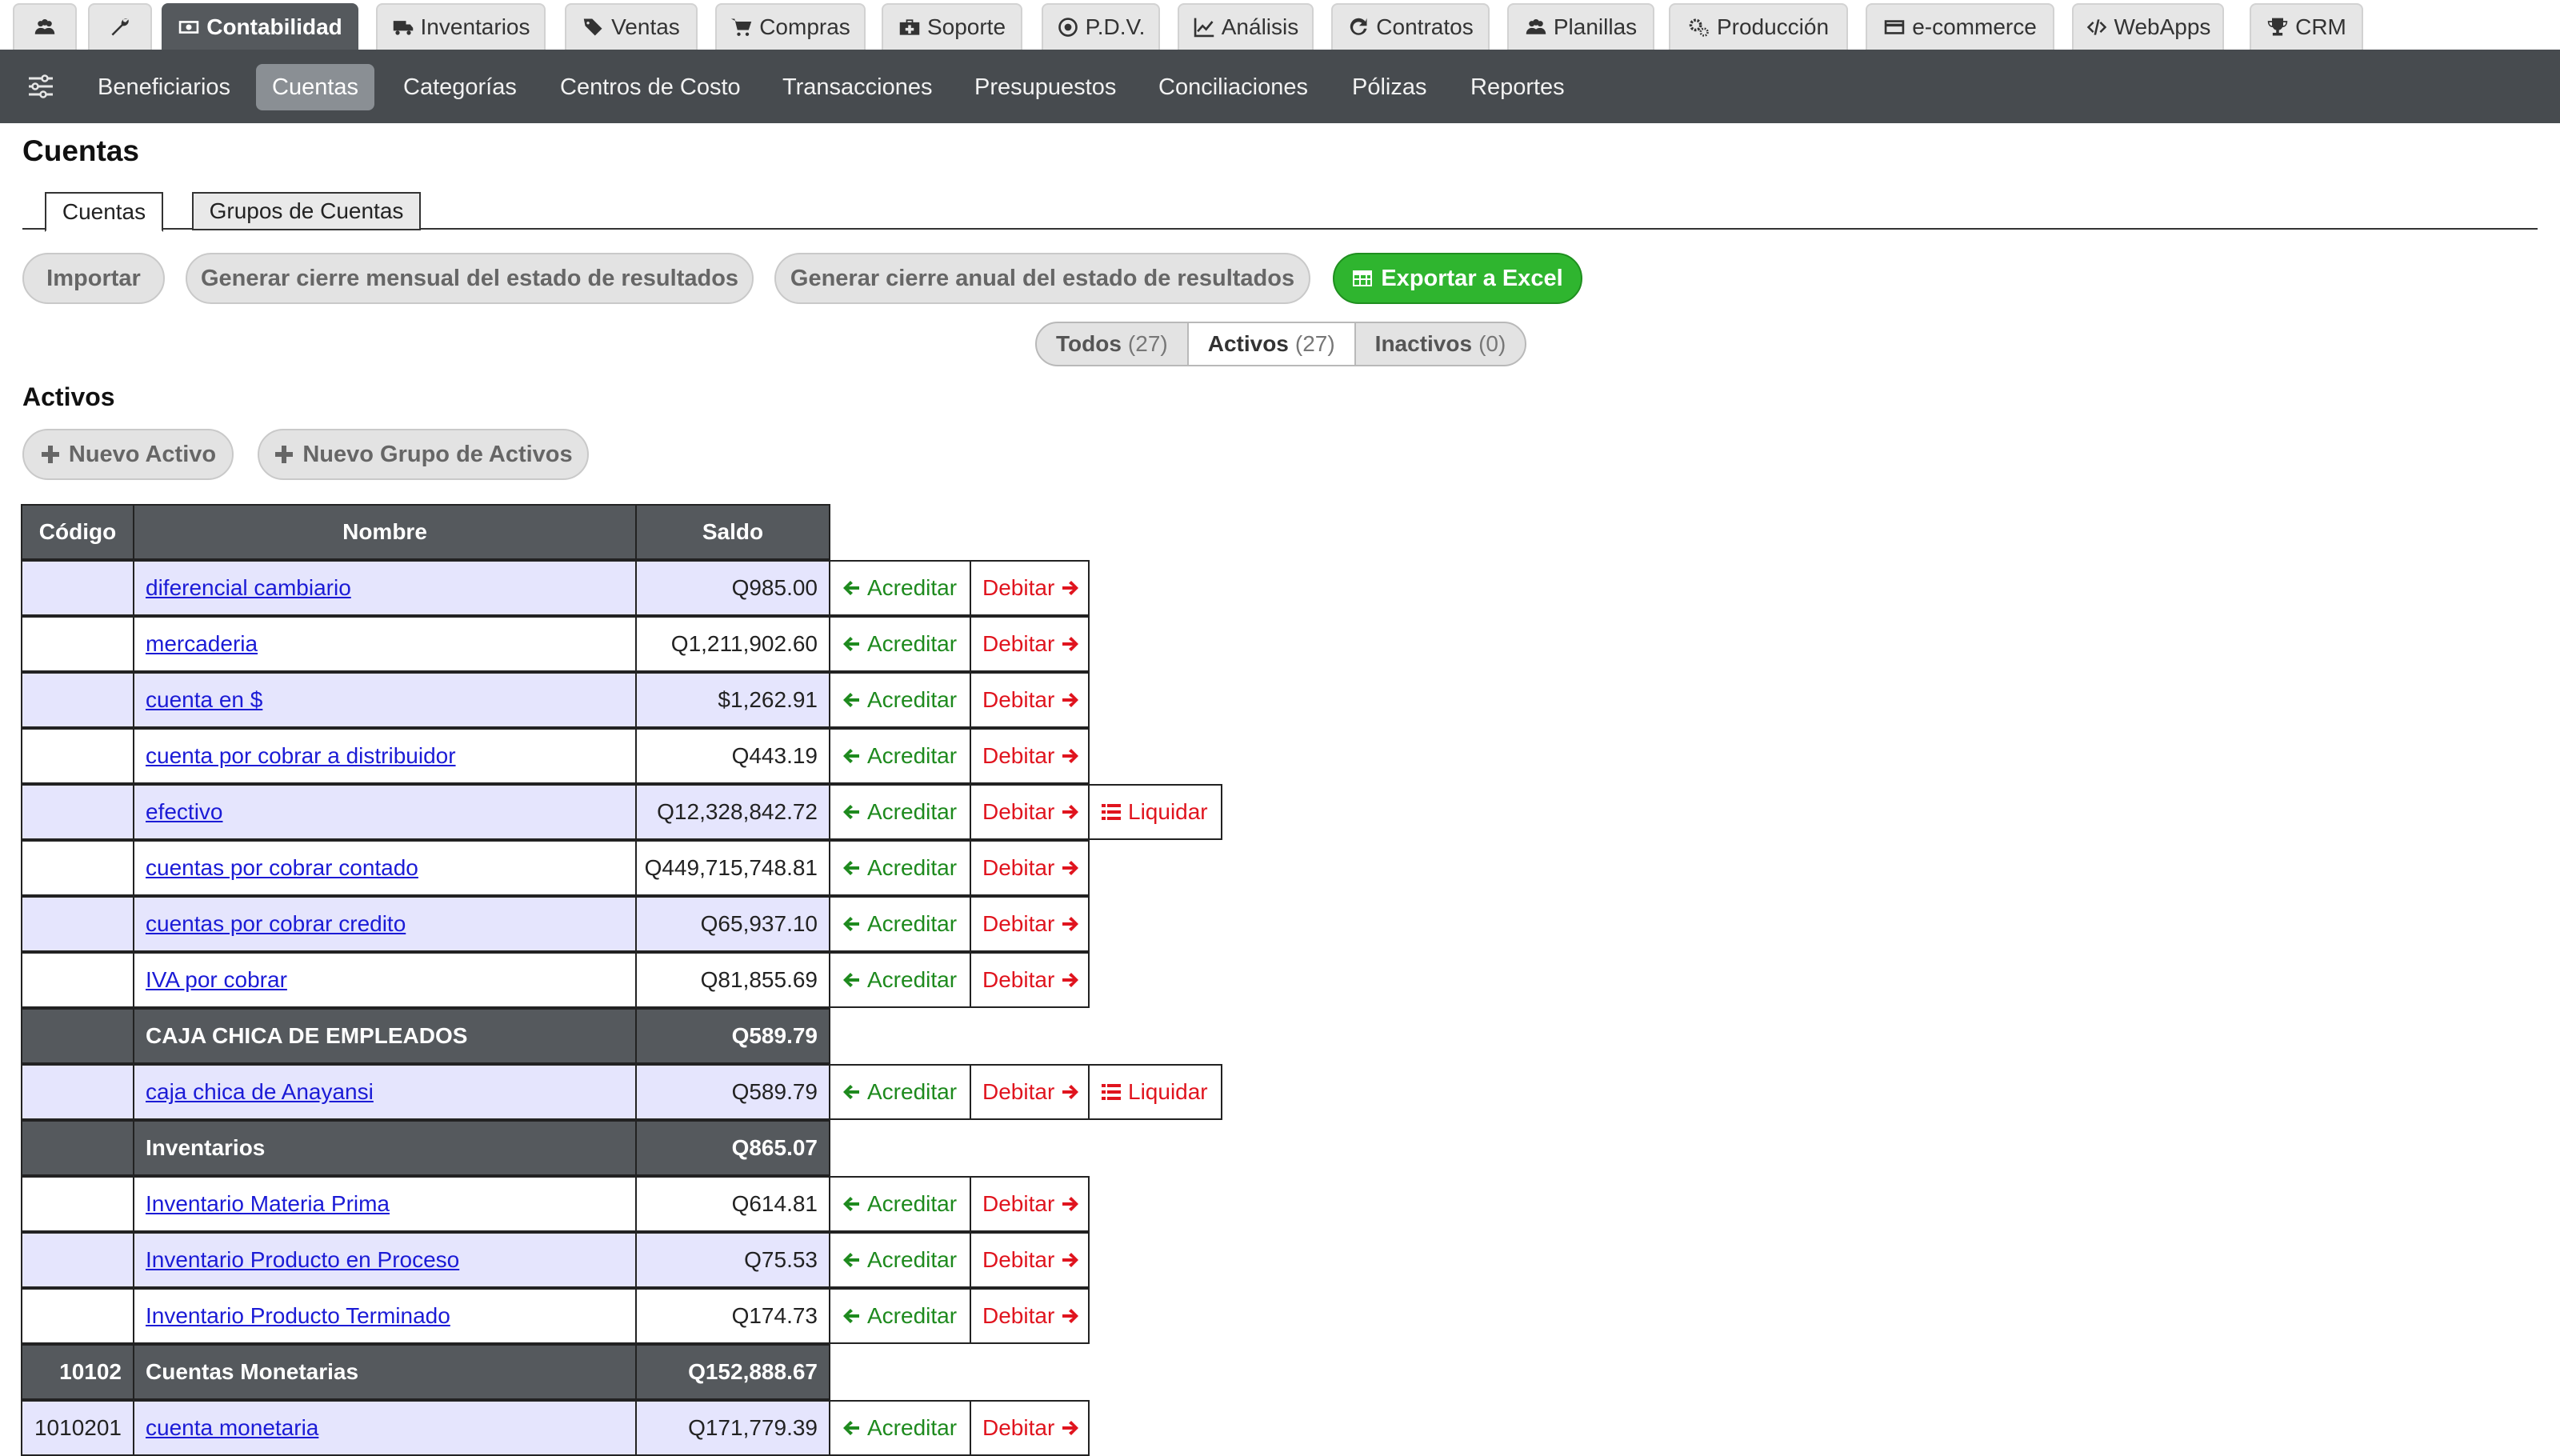 This screenshot has width=2560, height=1456. Describe the element at coordinates (1045, 87) in the screenshot. I see `subnav-item-presupuestos: Presupuestos` at that location.